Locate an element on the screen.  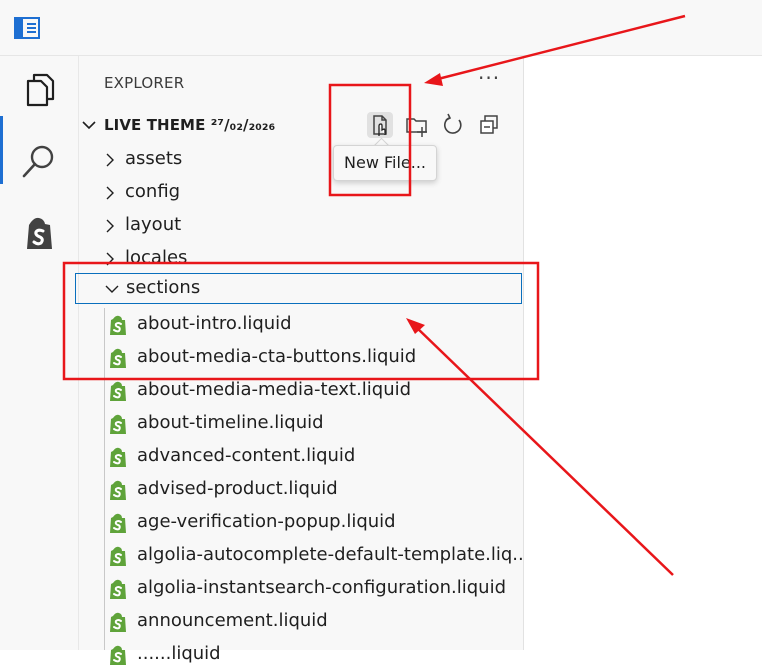
tree-file-row: advised-product.liquid is located at coordinates (313, 489).